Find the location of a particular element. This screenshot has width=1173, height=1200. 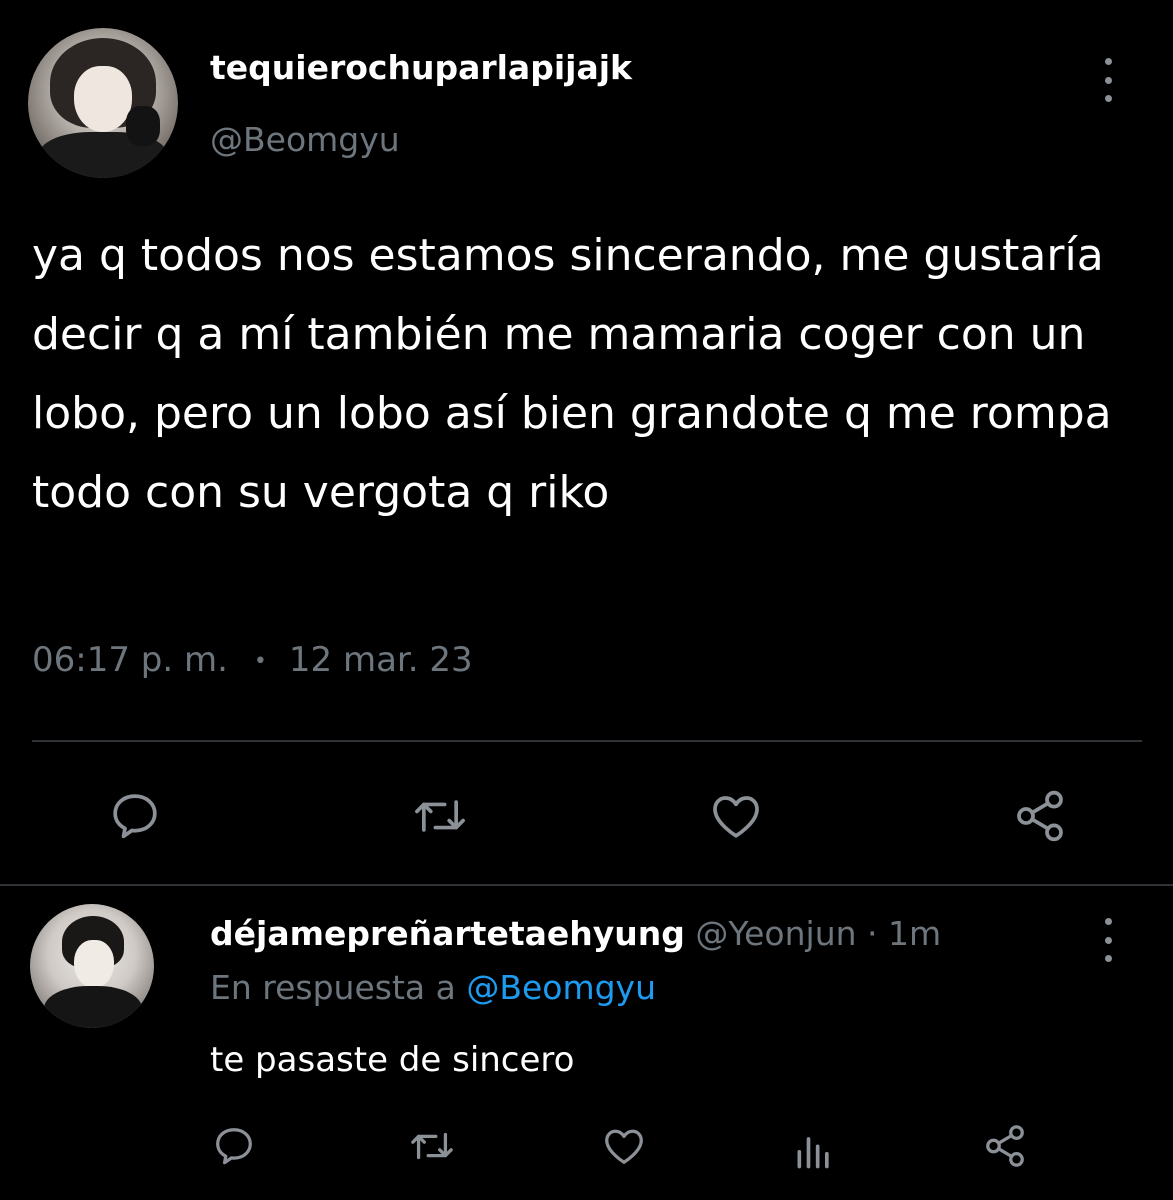

reply-reply-button is located at coordinates (234, 1146).